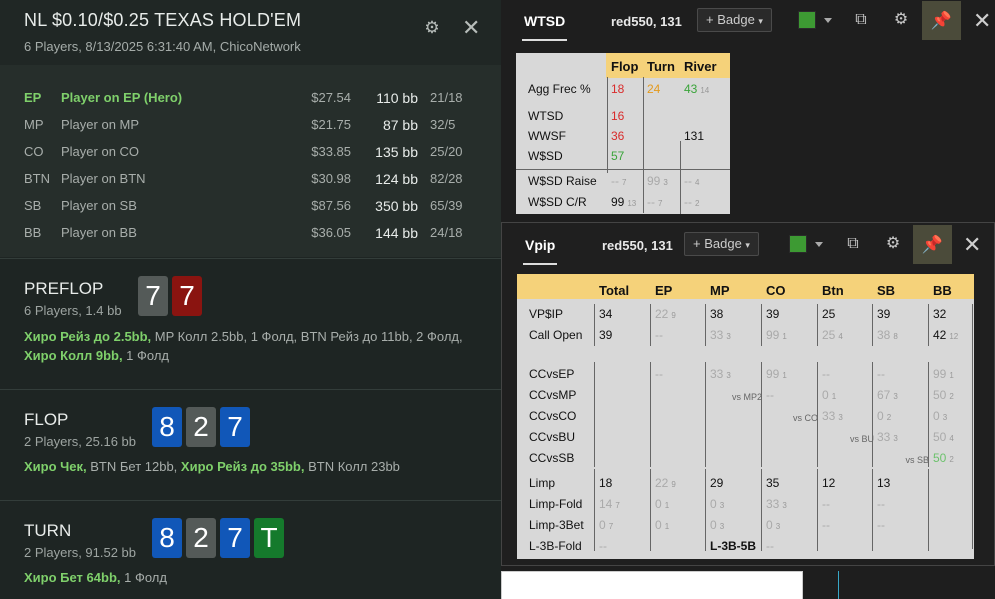  Describe the element at coordinates (862, 439) in the screenshot. I see `stat-value: vs BU` at that location.